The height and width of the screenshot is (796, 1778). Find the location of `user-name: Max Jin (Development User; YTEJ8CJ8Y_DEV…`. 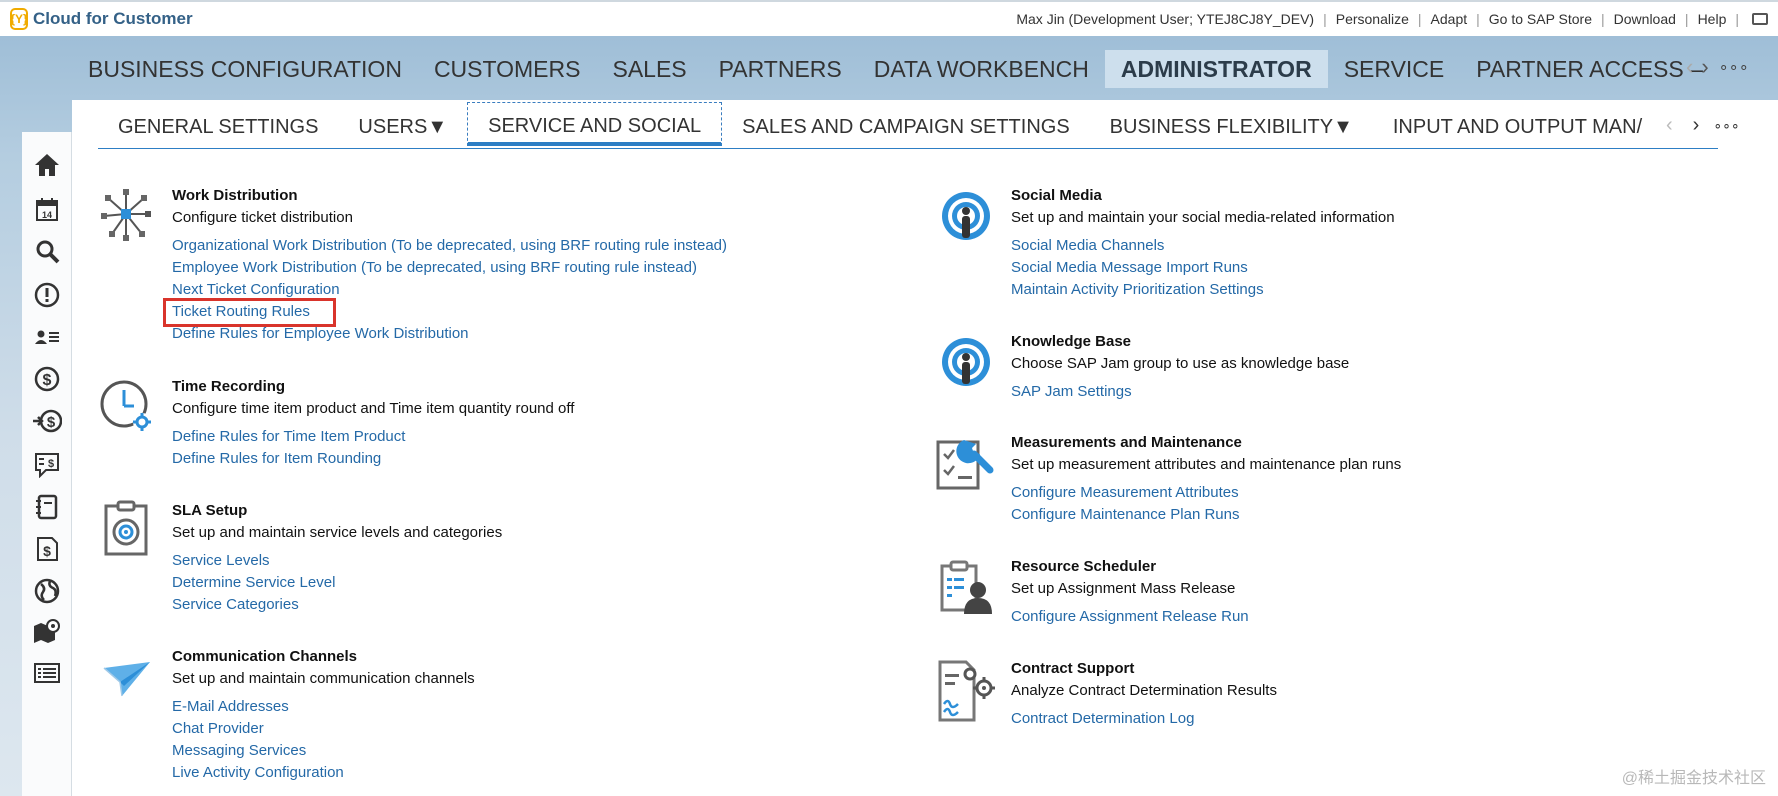

user-name: Max Jin (Development User; YTEJ8CJ8Y_DEV… is located at coordinates (1165, 19).